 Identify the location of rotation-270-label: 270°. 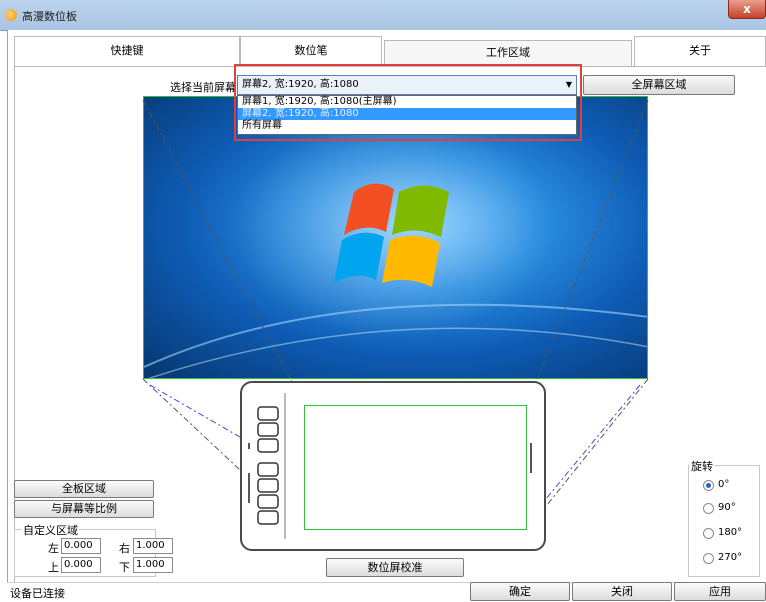
(730, 557).